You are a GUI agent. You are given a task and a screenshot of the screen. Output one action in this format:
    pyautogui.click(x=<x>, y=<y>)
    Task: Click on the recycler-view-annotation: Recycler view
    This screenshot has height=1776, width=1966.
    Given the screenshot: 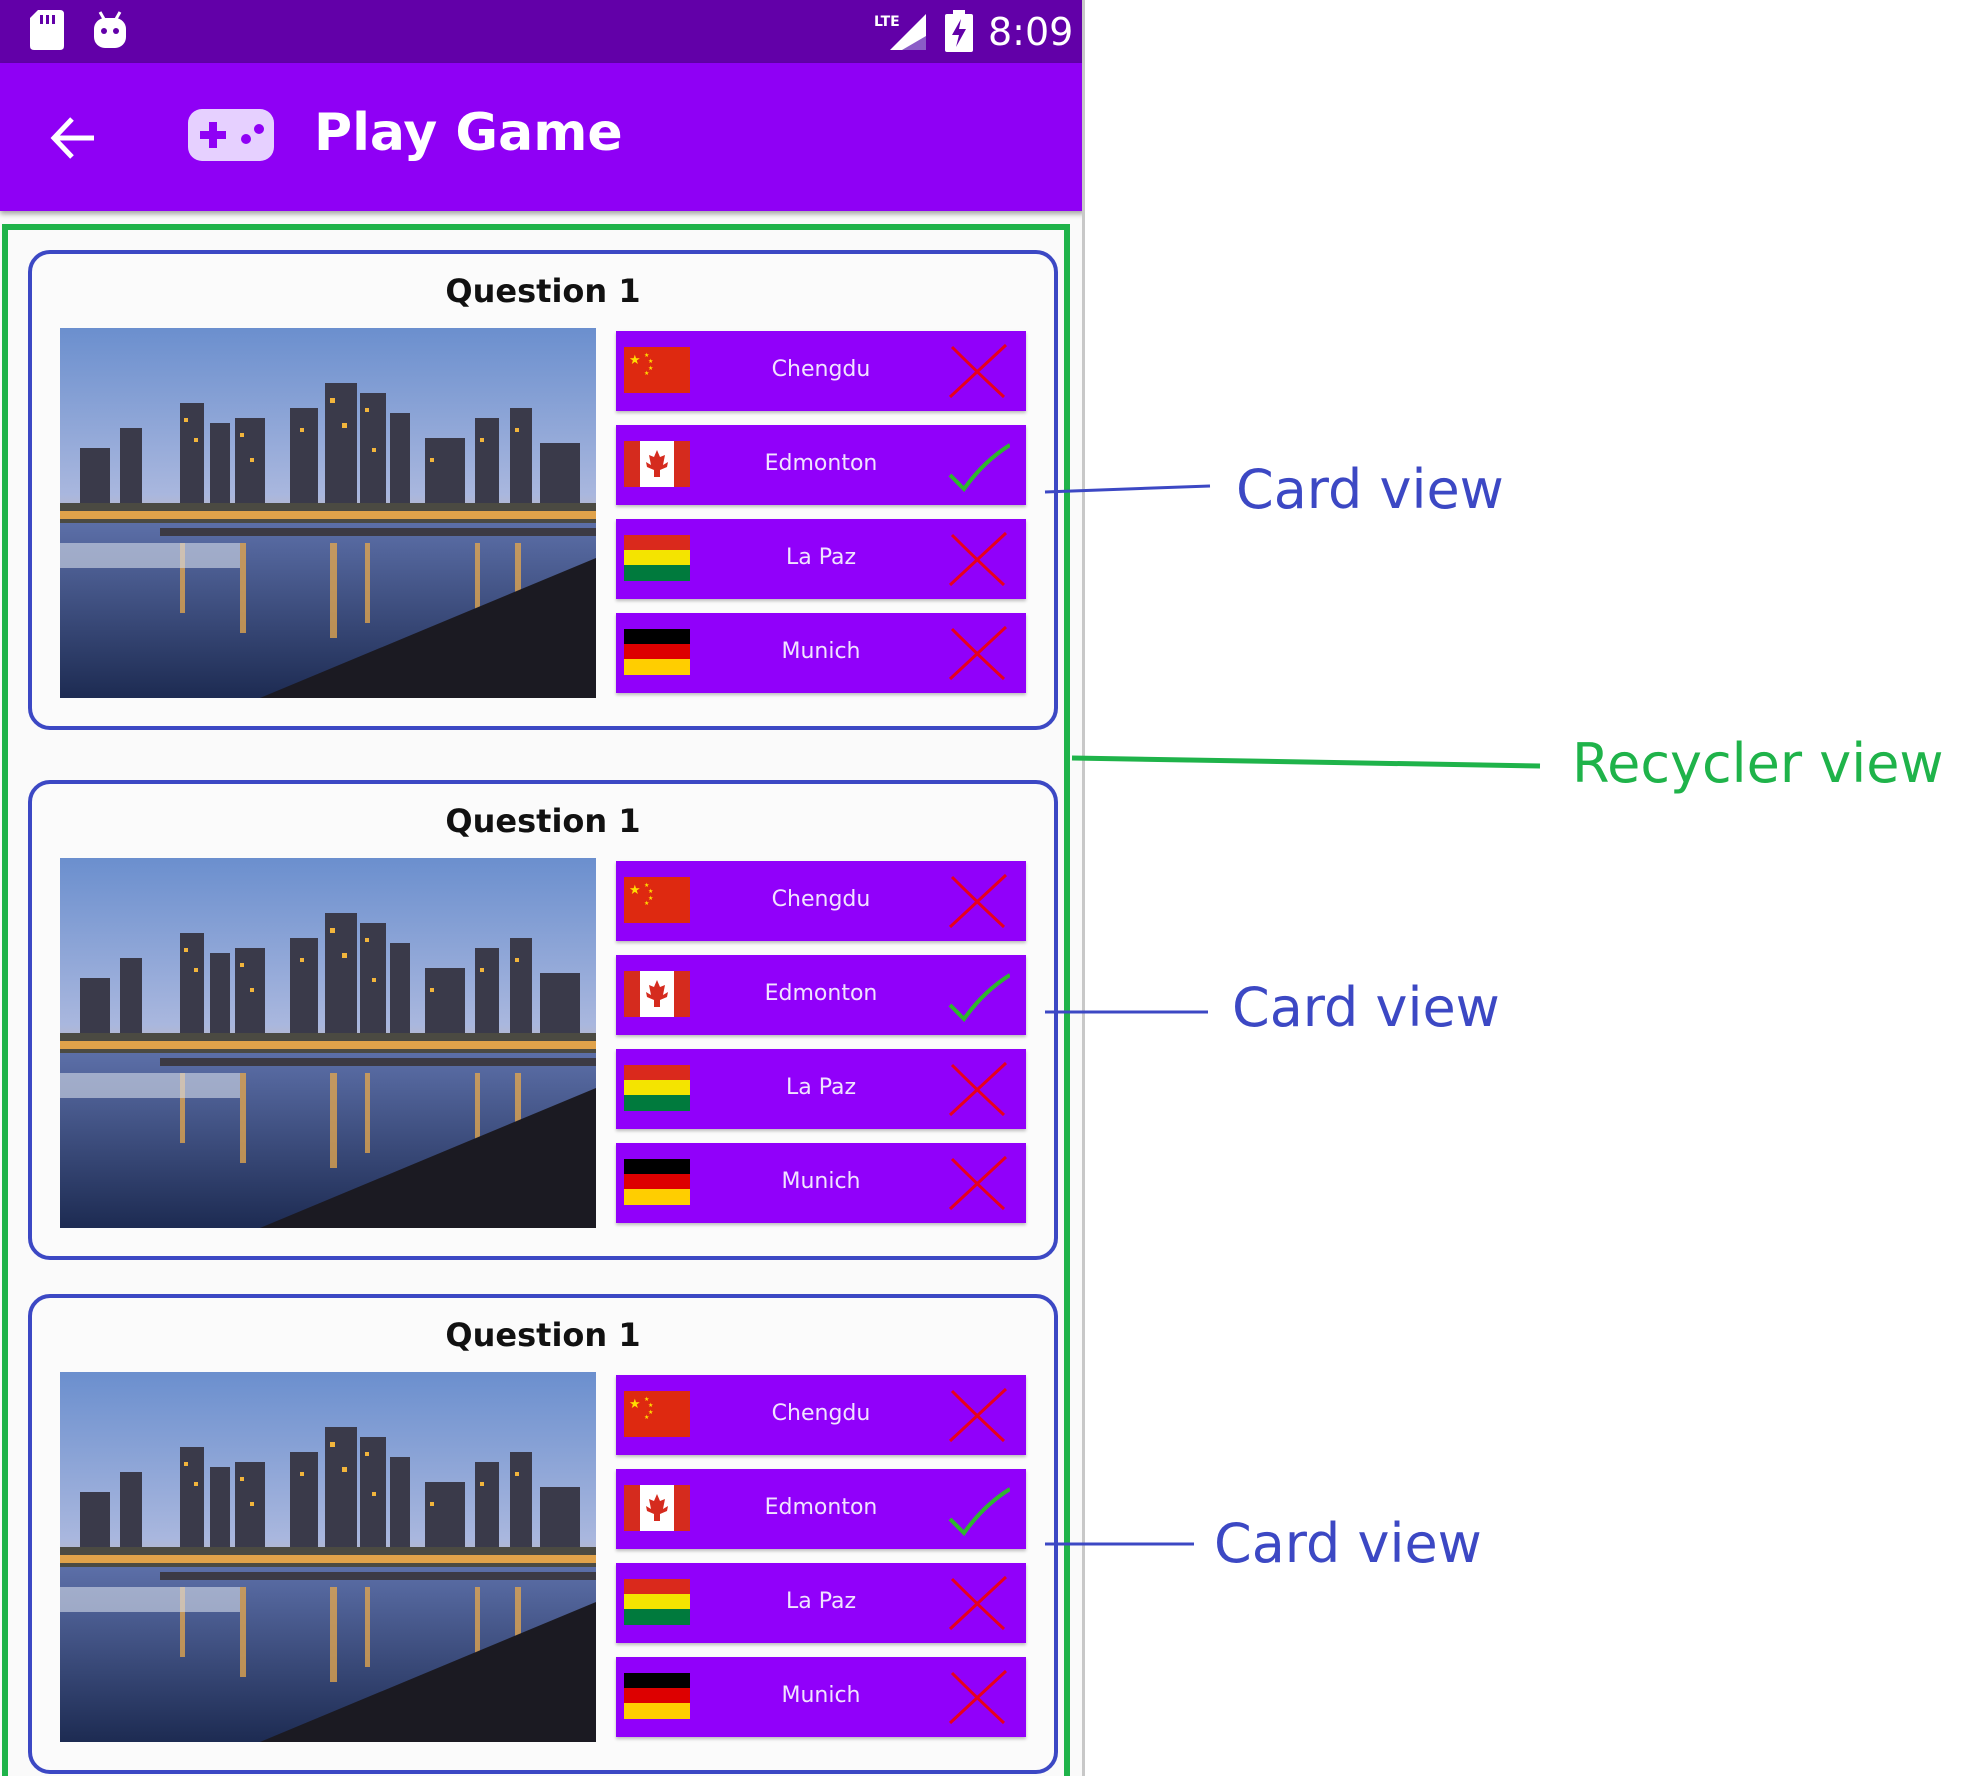 What is the action you would take?
    pyautogui.click(x=1758, y=763)
    